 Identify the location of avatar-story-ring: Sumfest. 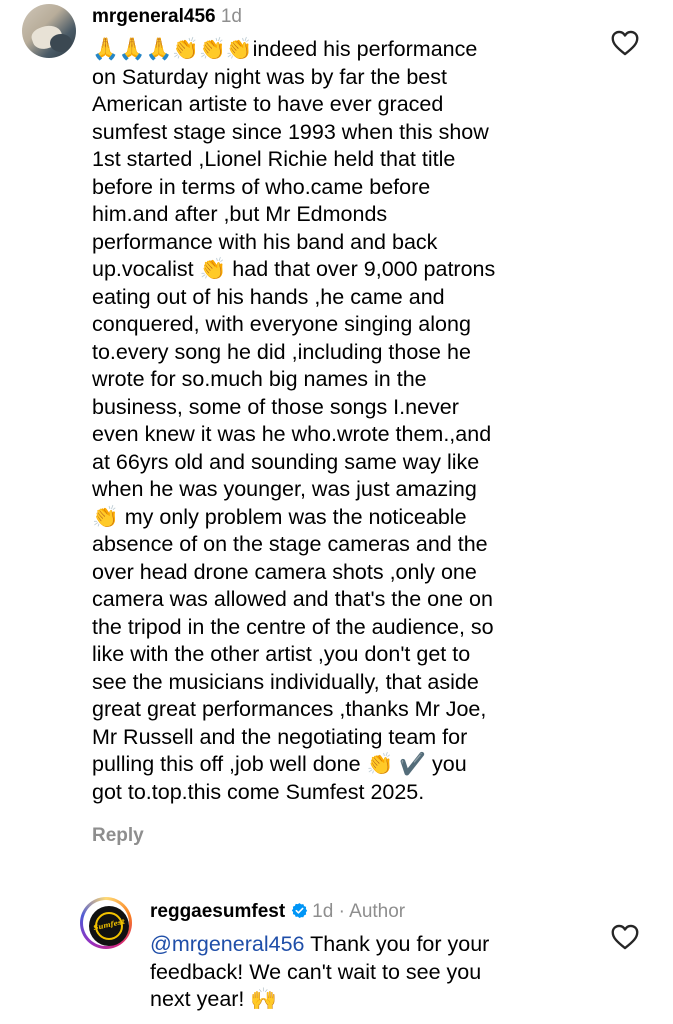
(106, 923).